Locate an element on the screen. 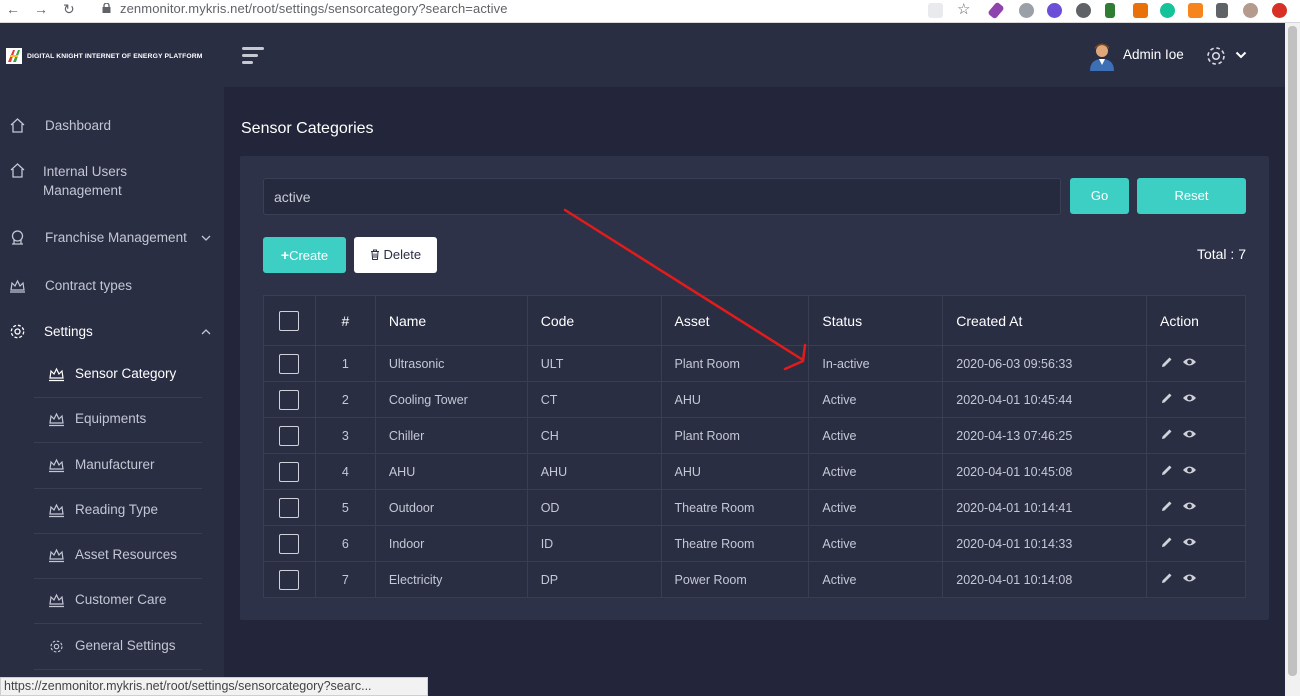 The width and height of the screenshot is (1300, 696). metamask-icon is located at coordinates (1195, 10).